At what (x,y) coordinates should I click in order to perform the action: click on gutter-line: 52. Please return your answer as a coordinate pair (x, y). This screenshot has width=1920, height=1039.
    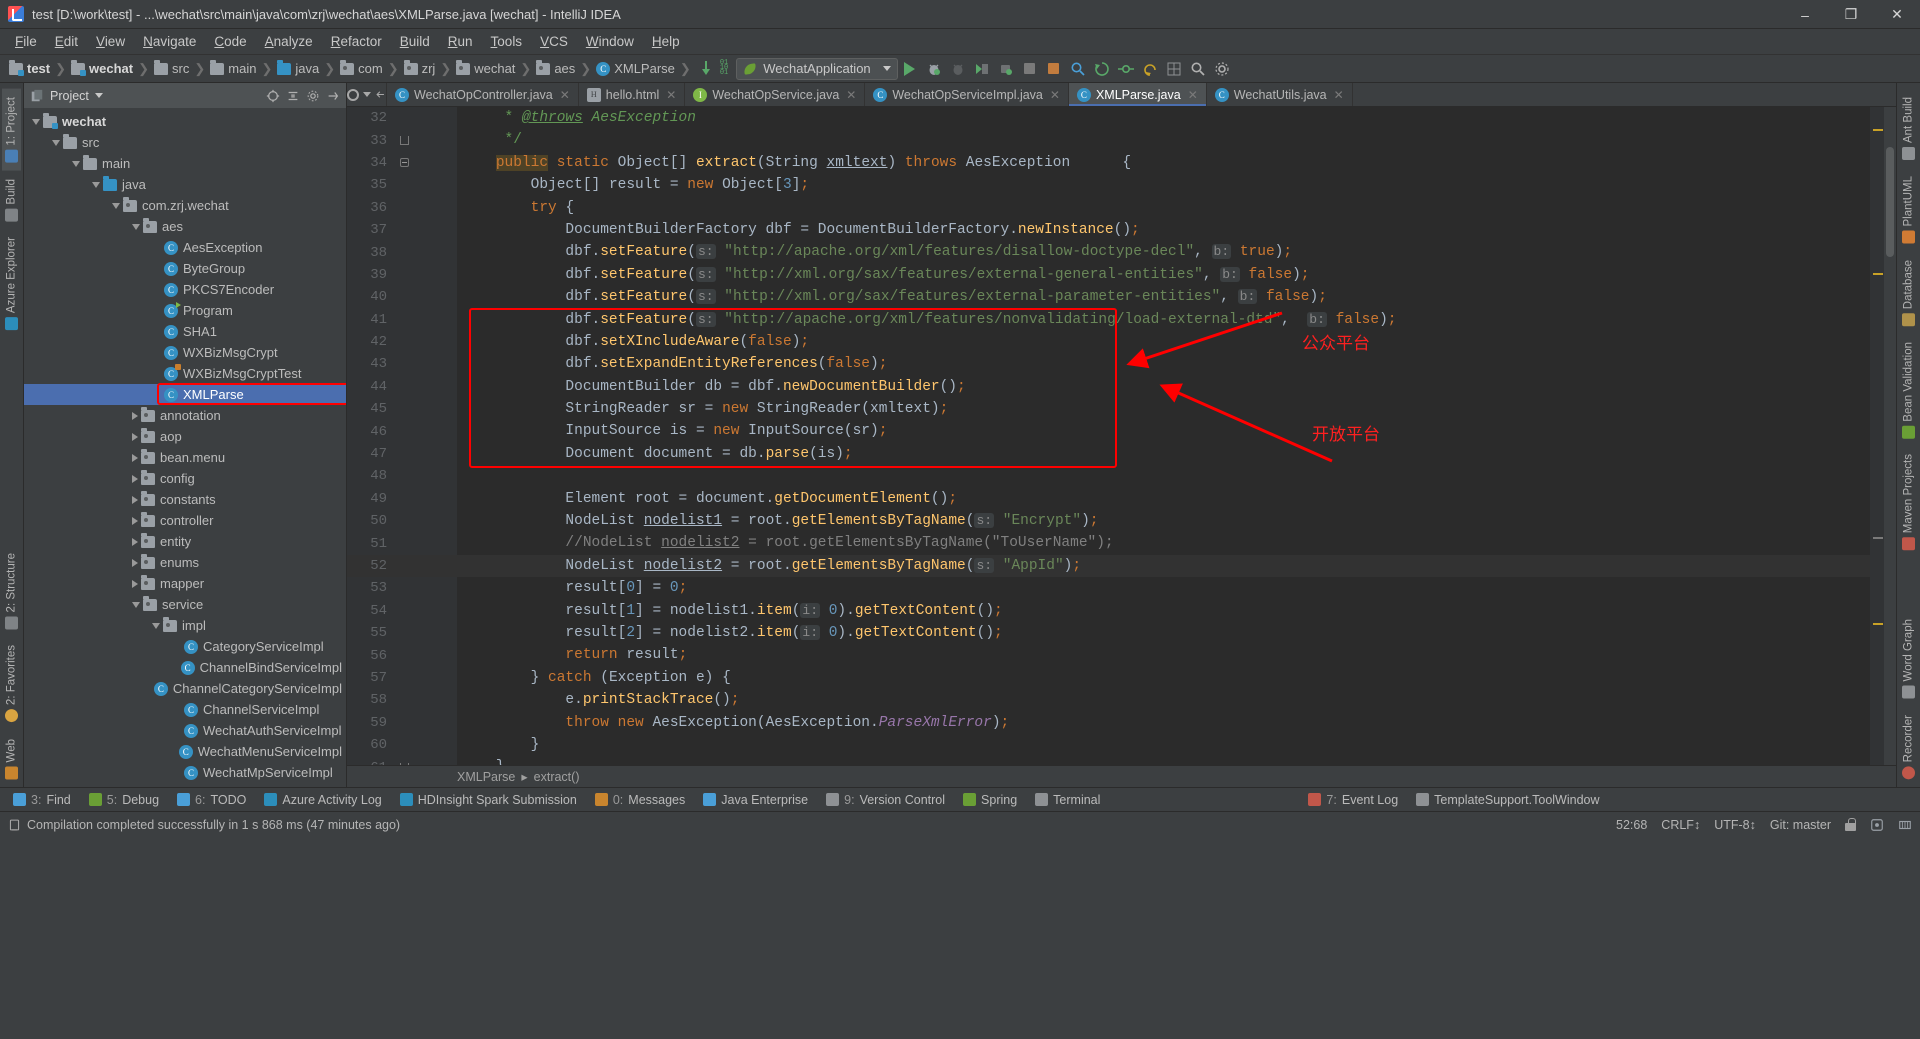
    Looking at the image, I should click on (402, 566).